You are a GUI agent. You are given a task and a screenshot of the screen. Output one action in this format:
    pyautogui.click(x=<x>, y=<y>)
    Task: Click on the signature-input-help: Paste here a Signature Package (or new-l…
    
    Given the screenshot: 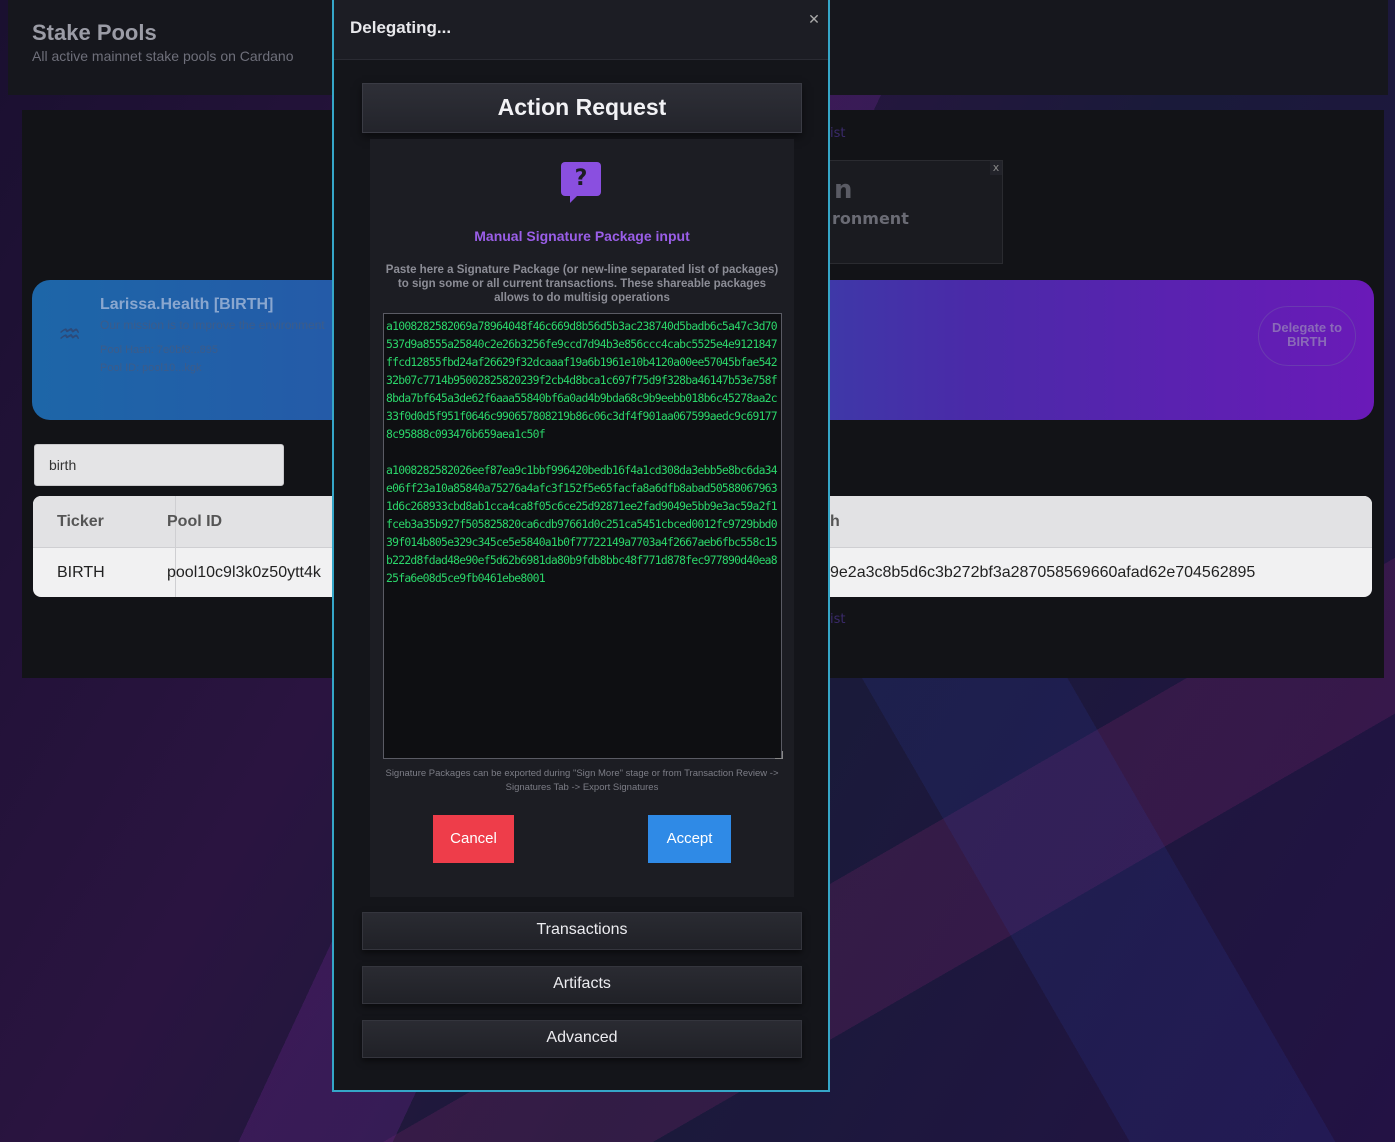 What is the action you would take?
    pyautogui.click(x=582, y=284)
    